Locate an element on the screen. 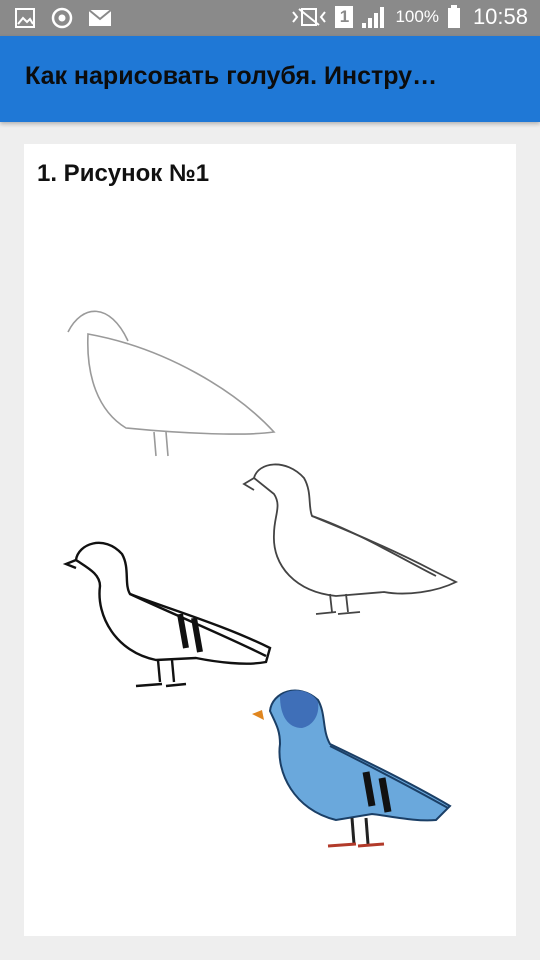  battery-percentage: 100% is located at coordinates (417, 16).